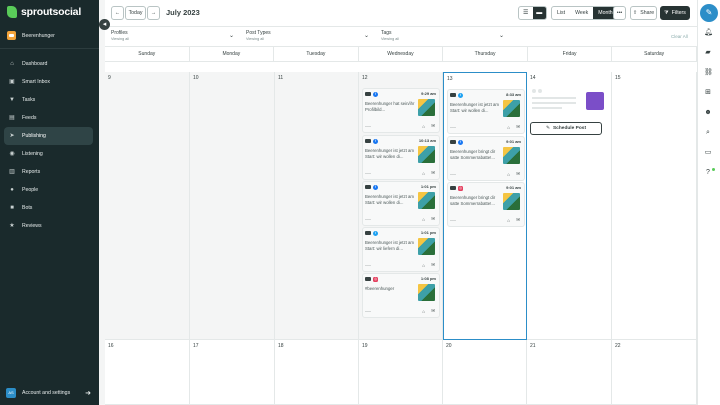  I want to click on logo: sproutsocial, so click(44, 12).